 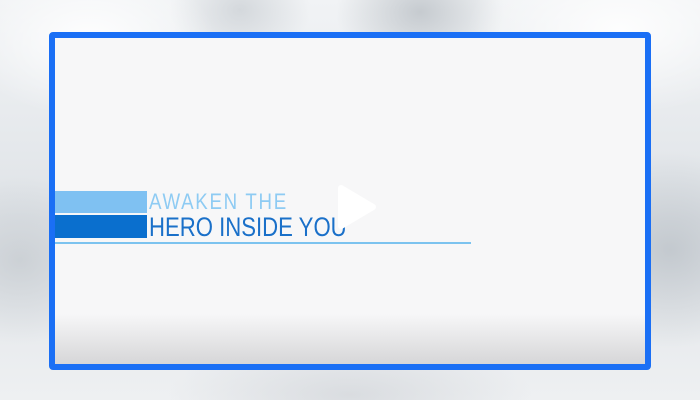 I want to click on accent-bar-dark, so click(x=101, y=226).